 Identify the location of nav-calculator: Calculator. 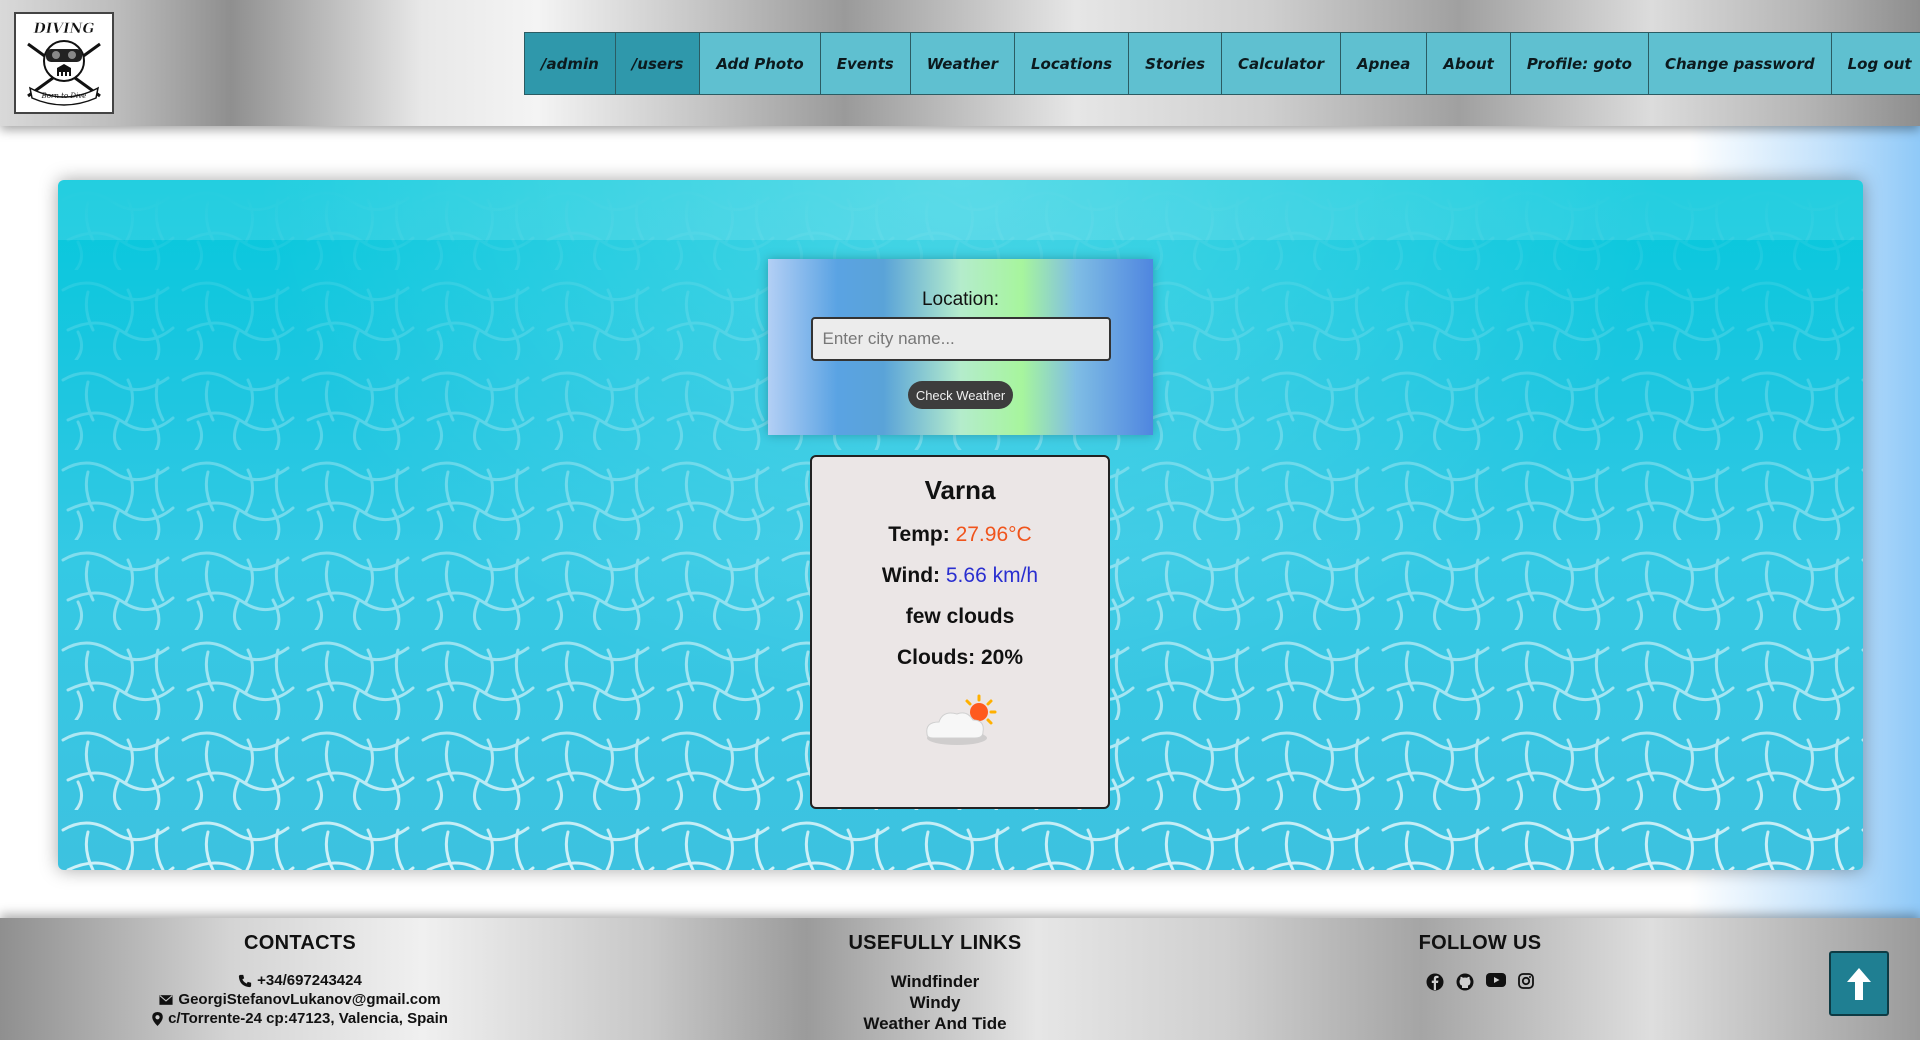
(1282, 63).